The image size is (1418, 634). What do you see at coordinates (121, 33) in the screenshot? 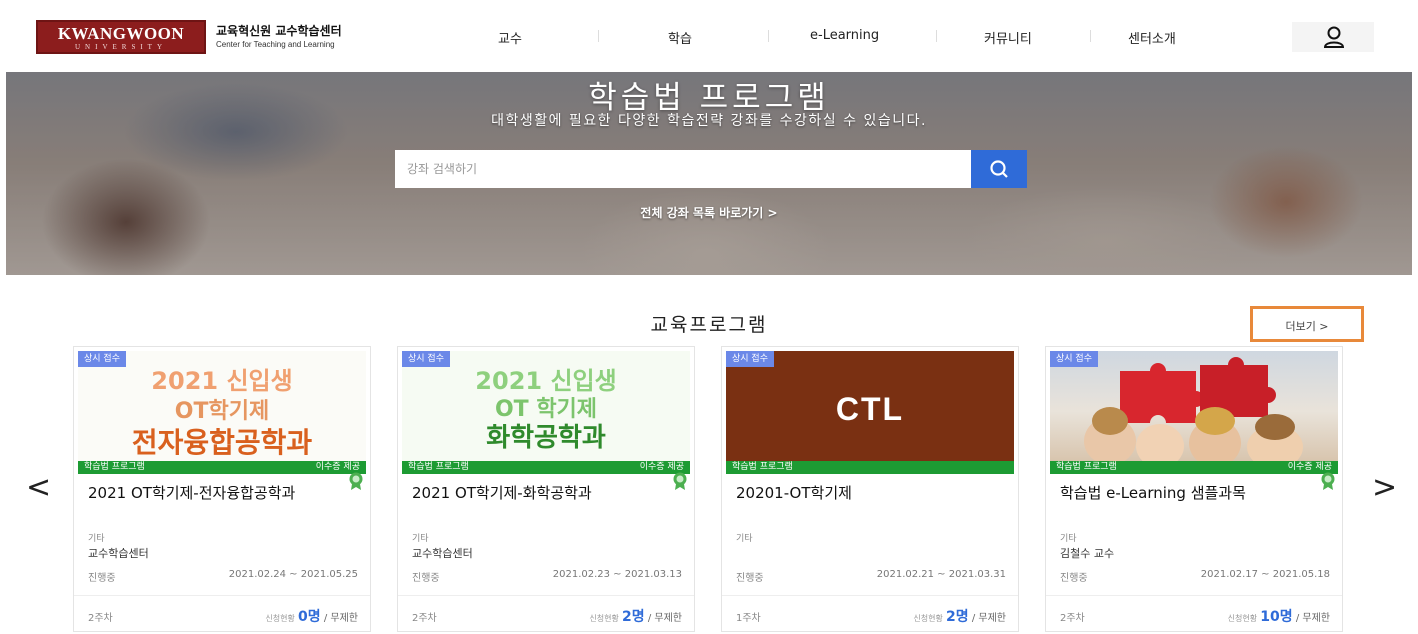
I see `logo-main-text: KWANGWOON` at bounding box center [121, 33].